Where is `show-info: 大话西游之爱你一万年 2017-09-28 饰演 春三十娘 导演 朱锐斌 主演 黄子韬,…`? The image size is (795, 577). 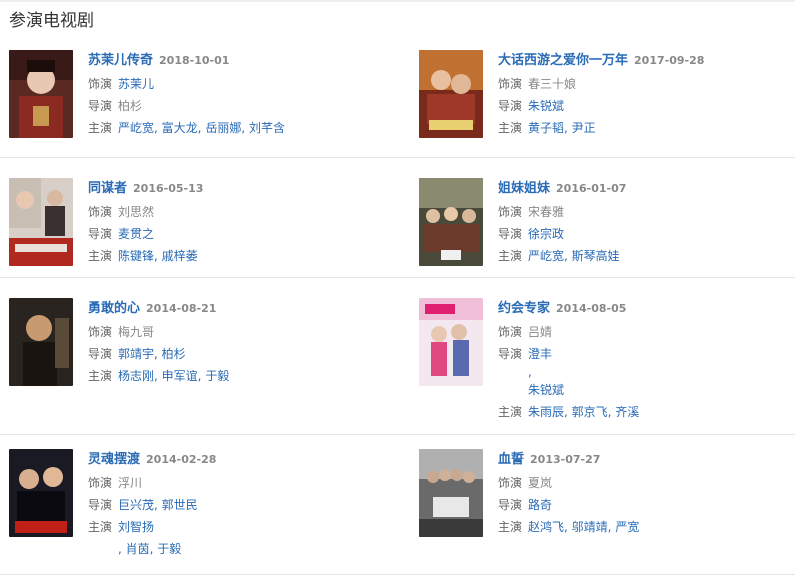
show-info: 大话西游之爱你一万年 2017-09-28 饰演 春三十娘 导演 朱锐斌 主演 黄子韬,… is located at coordinates (646, 94).